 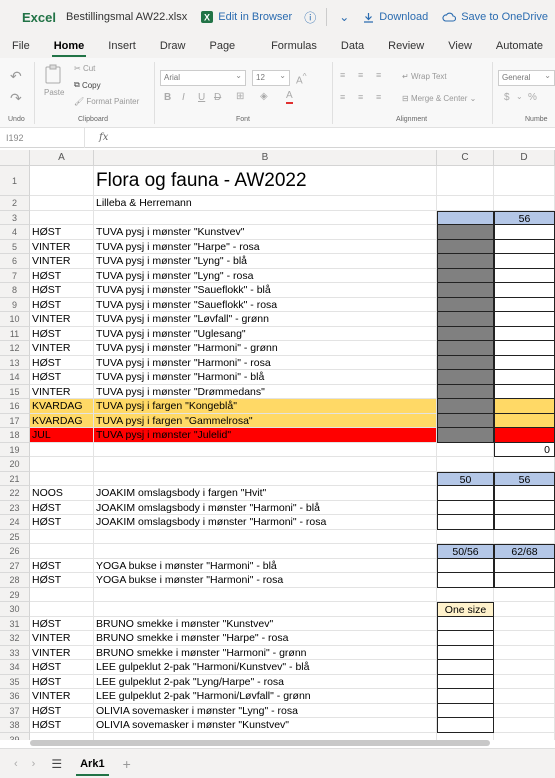 What do you see at coordinates (62, 667) in the screenshot?
I see `cell-a34: HØST` at bounding box center [62, 667].